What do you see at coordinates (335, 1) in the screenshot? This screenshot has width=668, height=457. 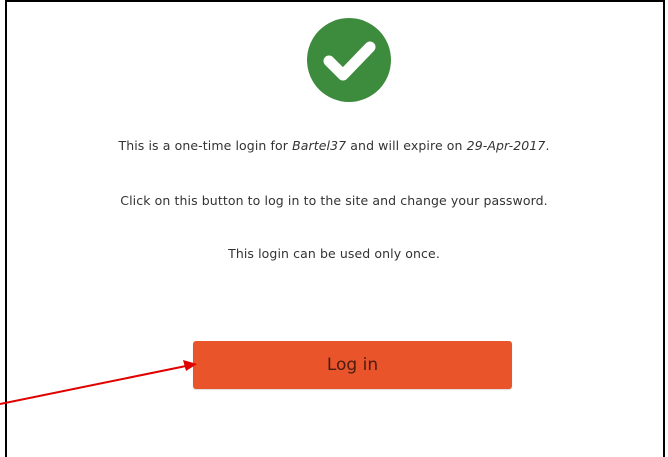 I see `frame-border-top` at bounding box center [335, 1].